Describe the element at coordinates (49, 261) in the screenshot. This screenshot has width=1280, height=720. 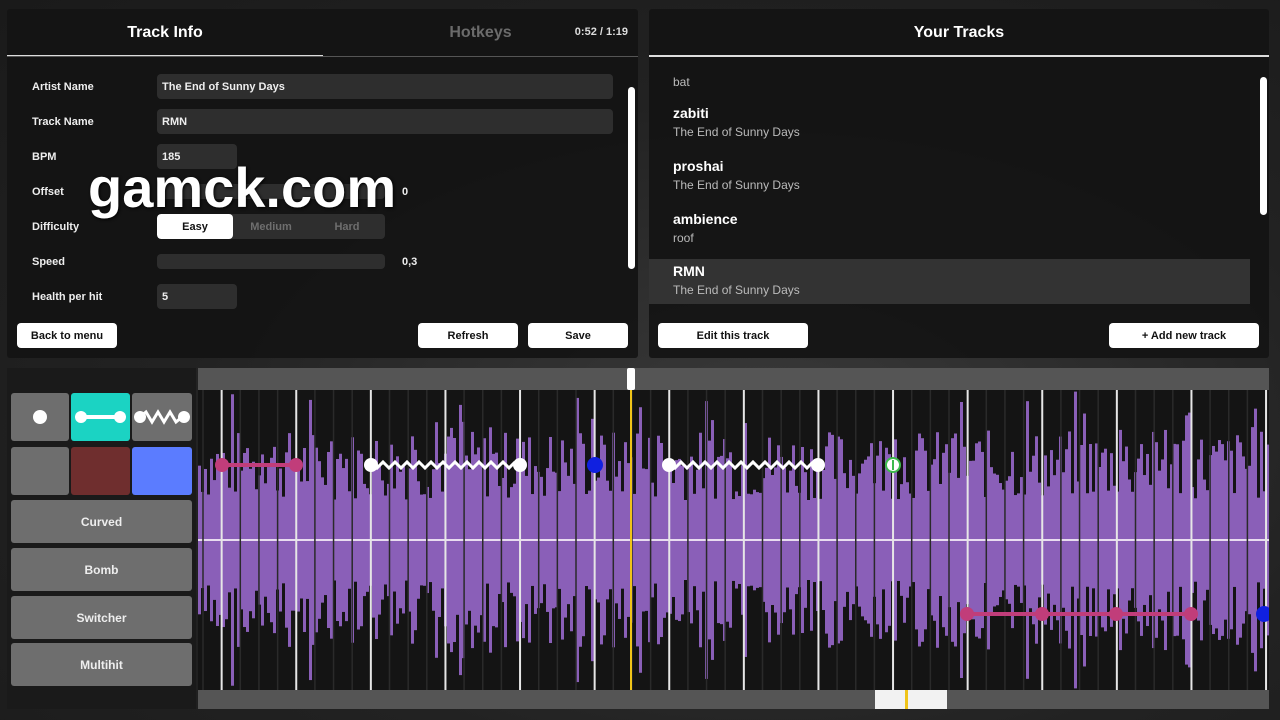
I see `speed-label: Speed` at that location.